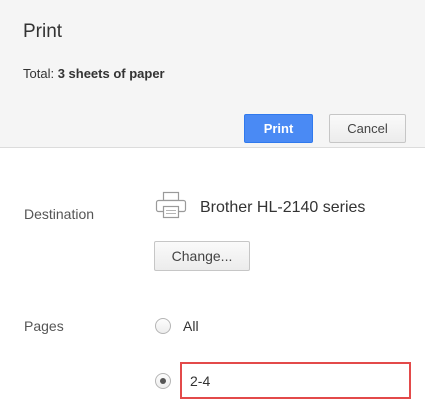 The width and height of the screenshot is (425, 414). I want to click on dialog-title: Print, so click(43, 31).